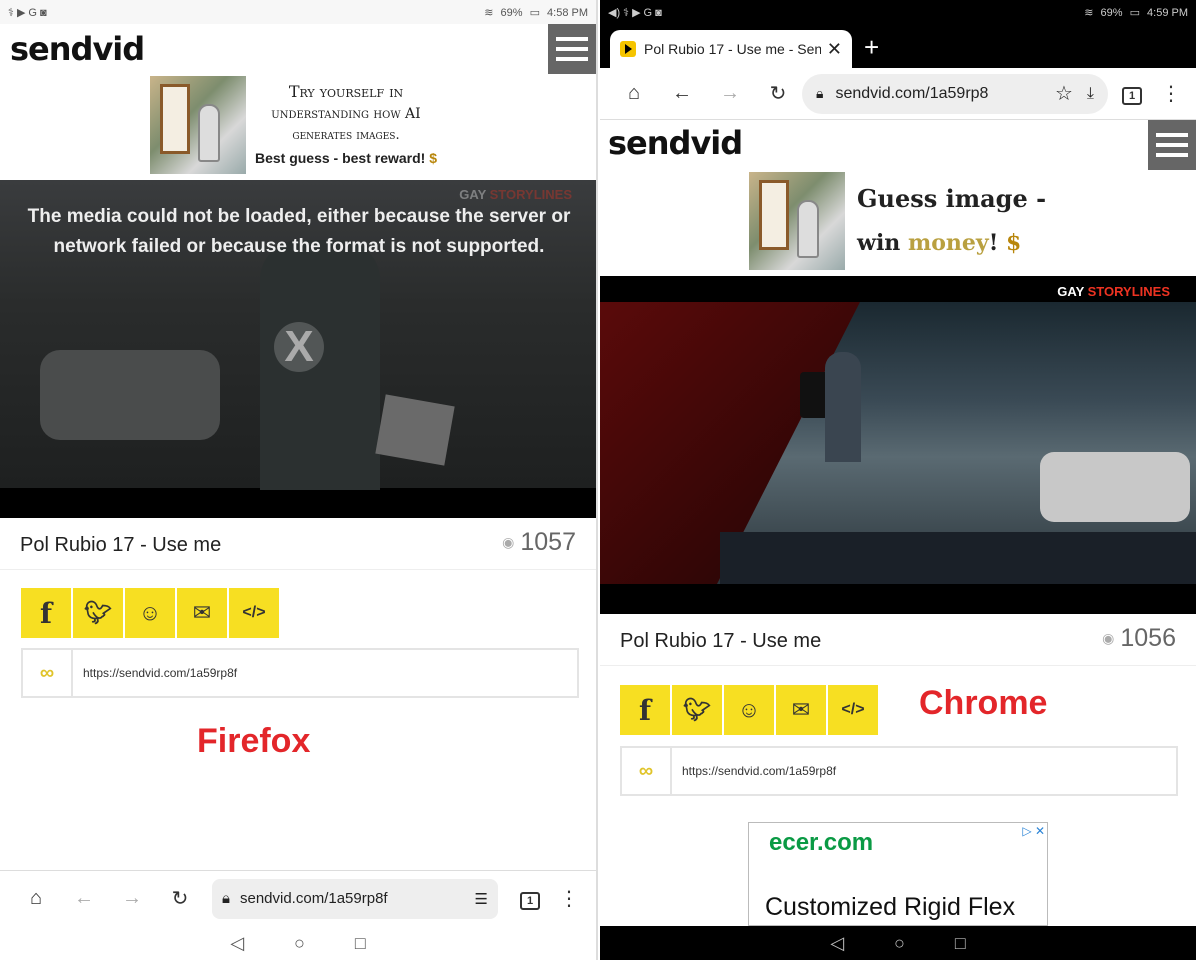  What do you see at coordinates (313, 898) in the screenshot?
I see `url-text: sendvid.com/1a59rp8f` at bounding box center [313, 898].